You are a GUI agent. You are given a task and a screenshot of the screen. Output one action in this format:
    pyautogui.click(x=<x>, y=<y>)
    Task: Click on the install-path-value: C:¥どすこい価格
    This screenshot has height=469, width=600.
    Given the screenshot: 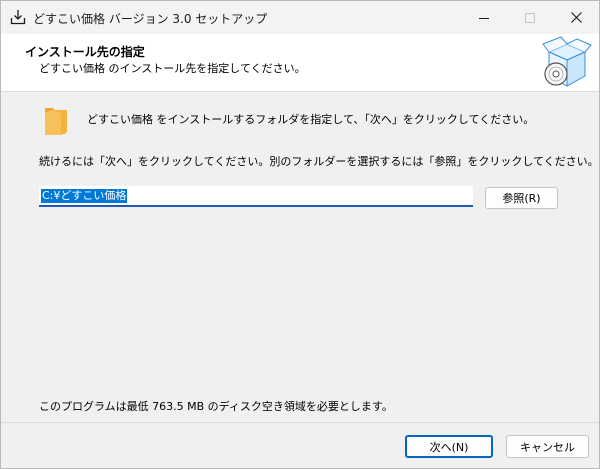 What is the action you would take?
    pyautogui.click(x=84, y=196)
    